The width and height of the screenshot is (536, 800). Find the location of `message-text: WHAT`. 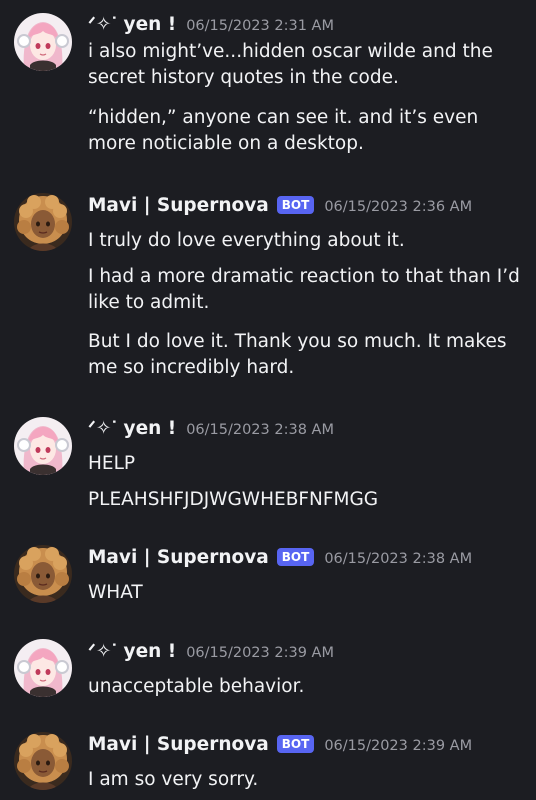

message-text: WHAT is located at coordinates (115, 592).